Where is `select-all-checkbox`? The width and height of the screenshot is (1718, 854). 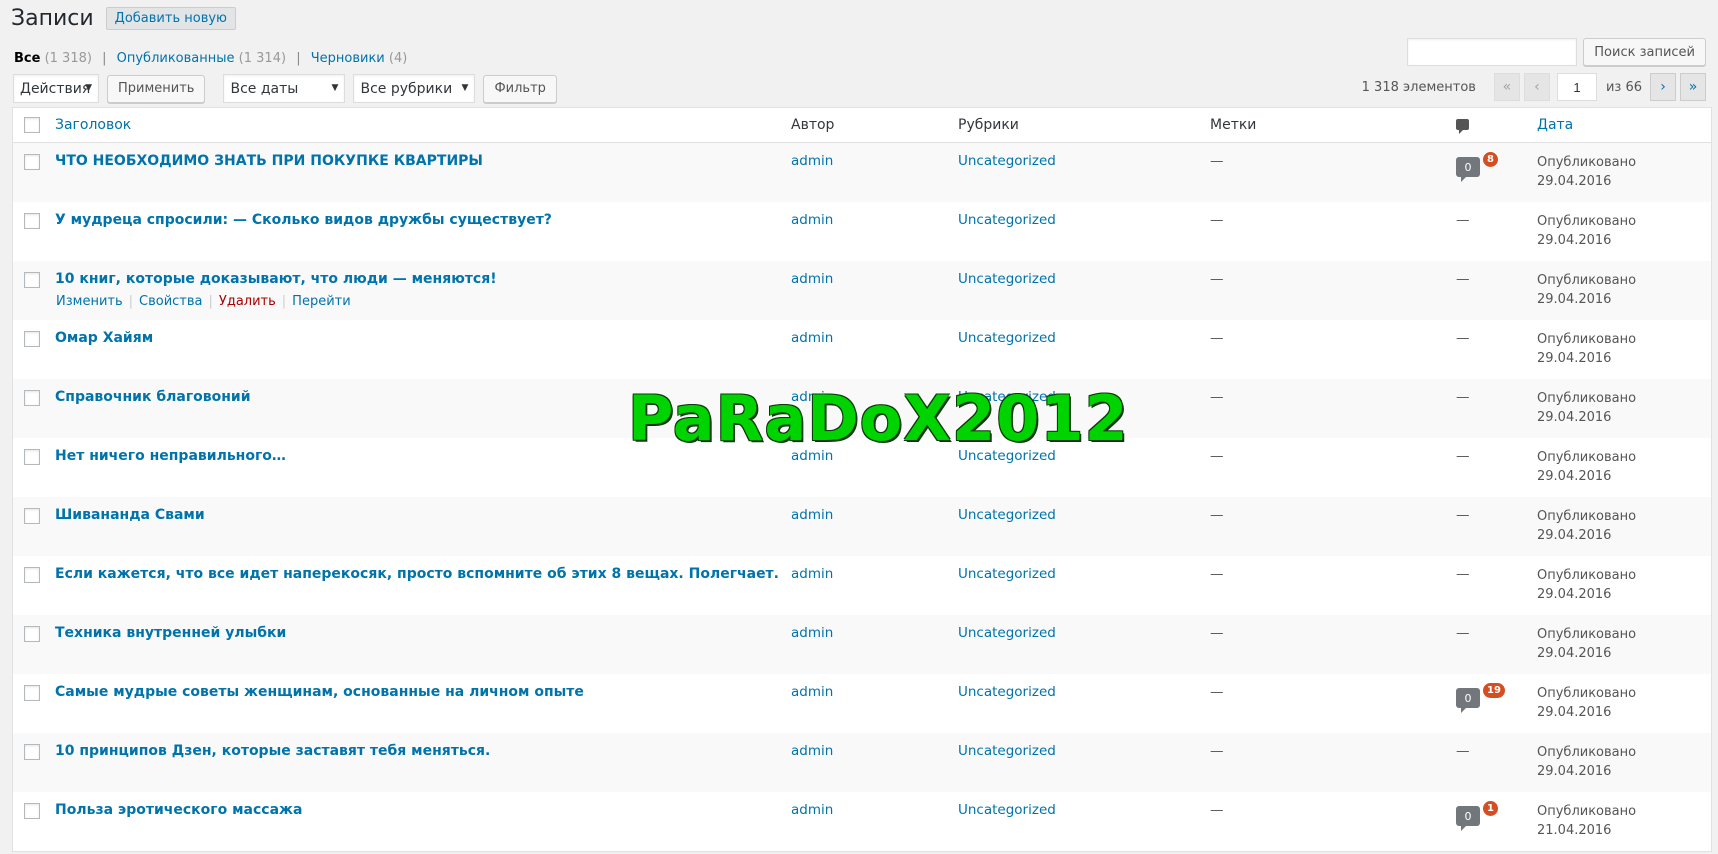
select-all-checkbox is located at coordinates (32, 125).